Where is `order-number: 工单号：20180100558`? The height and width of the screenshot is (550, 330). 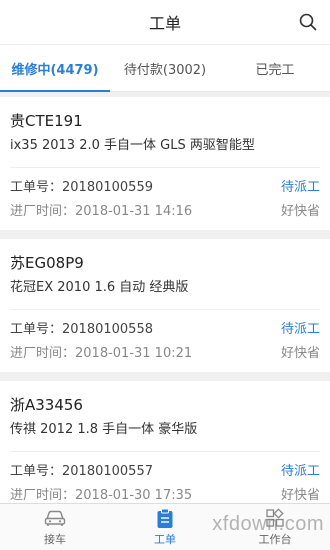
order-number: 工单号：20180100558 is located at coordinates (81, 329).